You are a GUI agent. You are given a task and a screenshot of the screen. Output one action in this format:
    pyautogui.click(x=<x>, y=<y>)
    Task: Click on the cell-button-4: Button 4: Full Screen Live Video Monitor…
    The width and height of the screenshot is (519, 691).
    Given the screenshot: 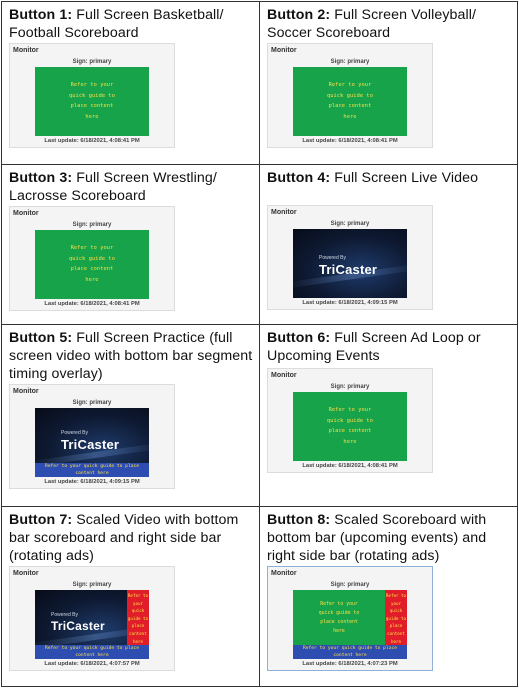 What is the action you would take?
    pyautogui.click(x=388, y=244)
    